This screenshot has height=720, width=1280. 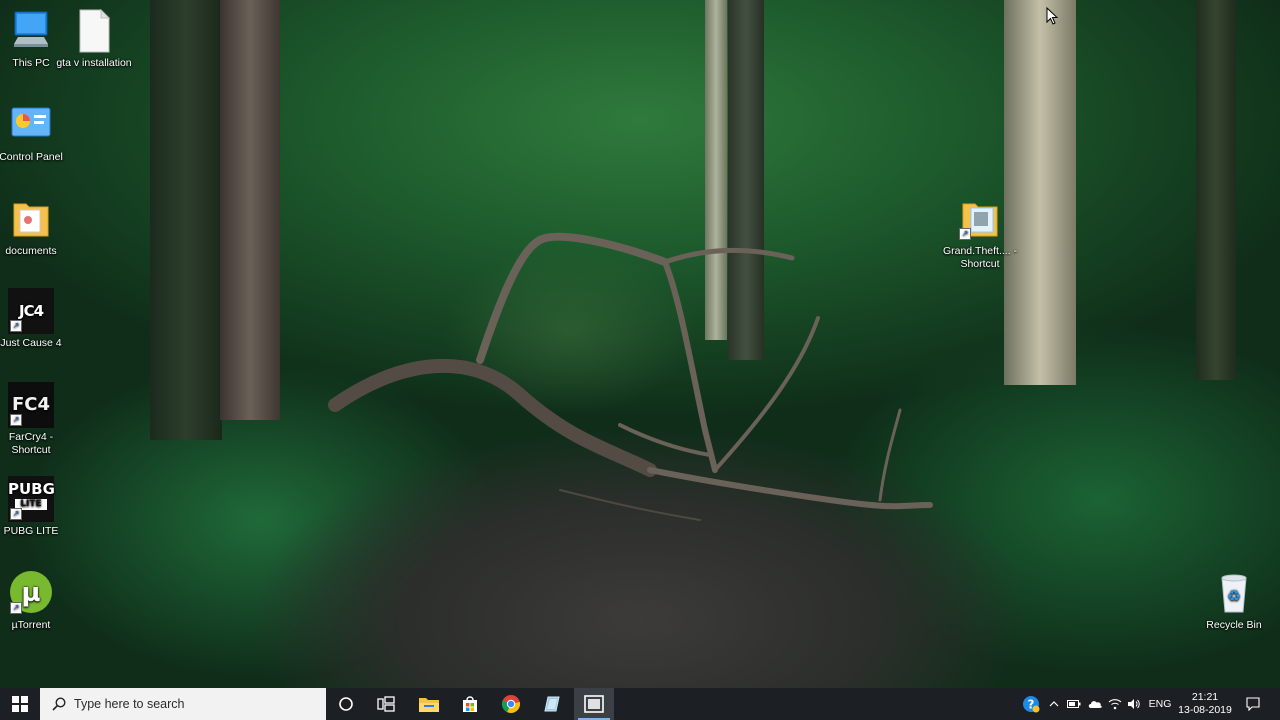 I want to click on store-icon, so click(x=470, y=704).